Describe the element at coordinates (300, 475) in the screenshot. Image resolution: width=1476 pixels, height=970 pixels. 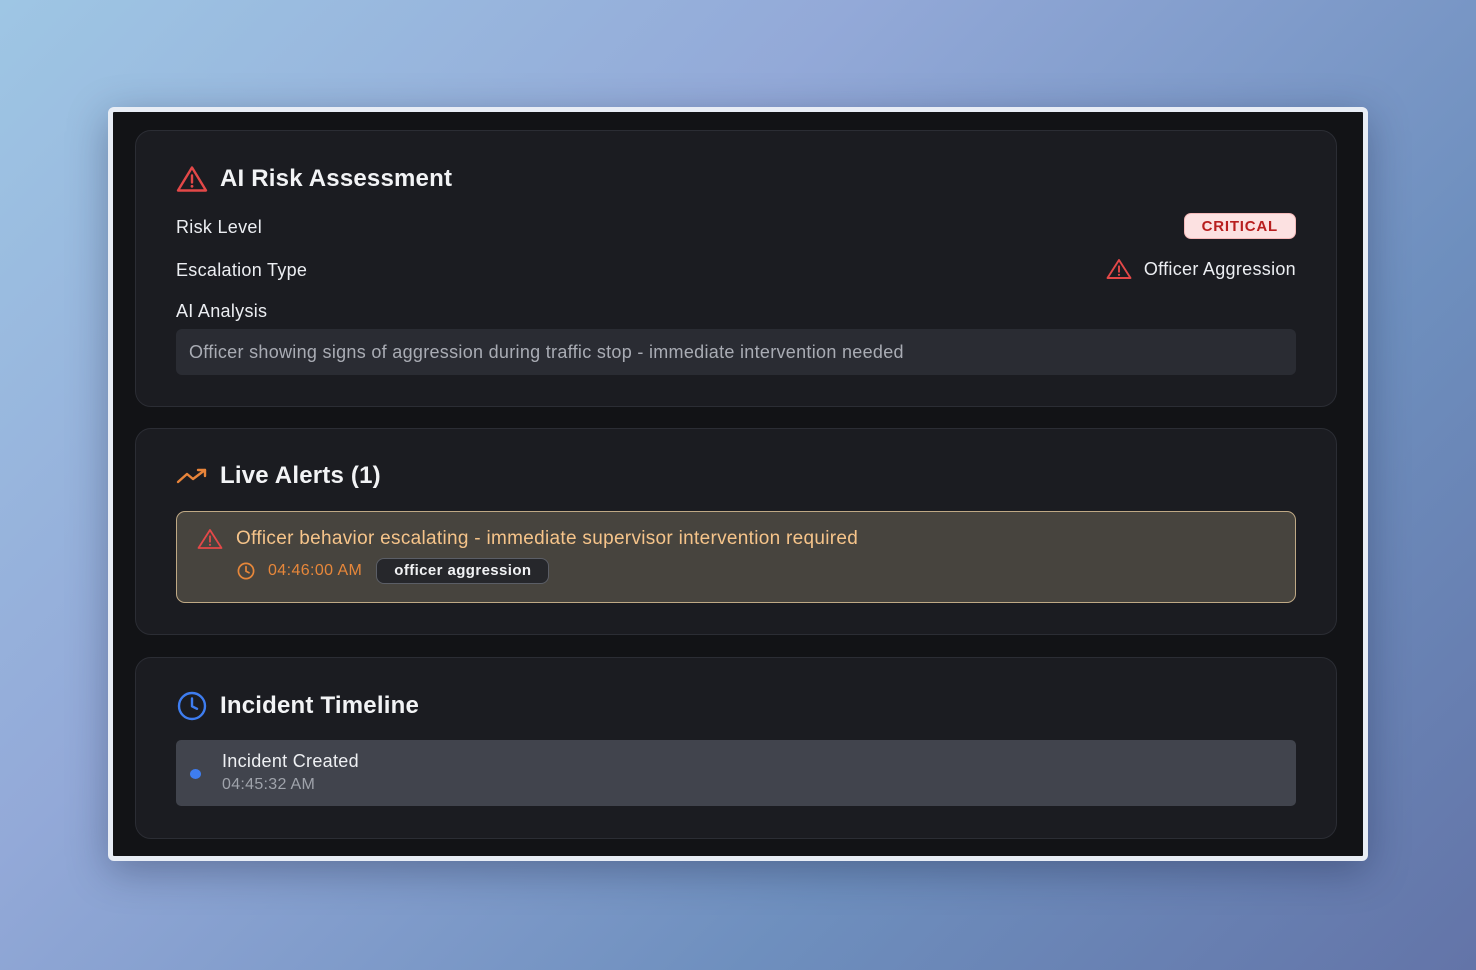
I see `live-alerts-title: Live Alerts (1)` at that location.